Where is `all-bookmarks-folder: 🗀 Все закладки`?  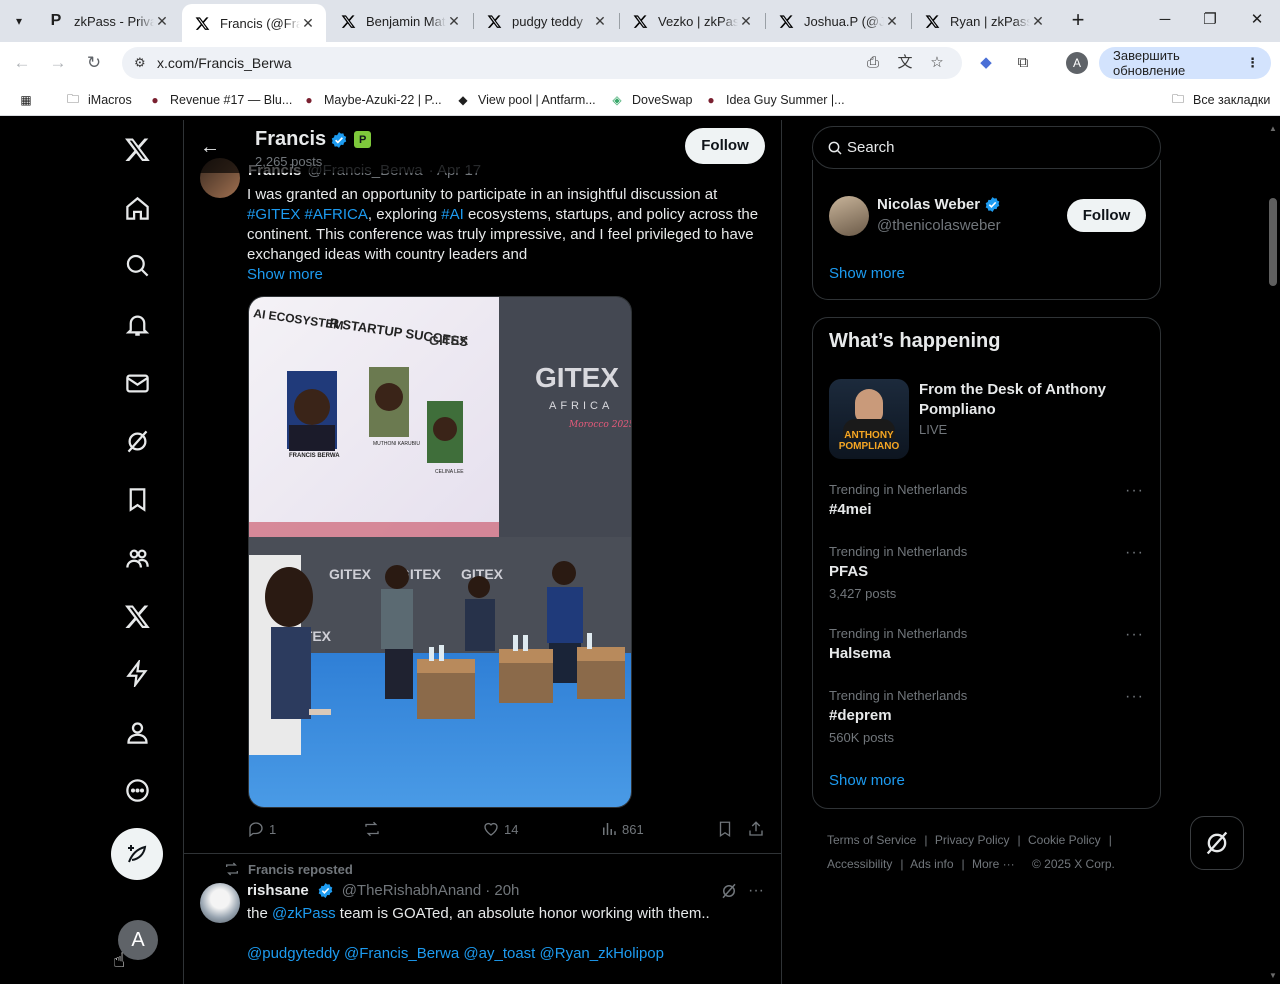 all-bookmarks-folder: 🗀 Все закладки is located at coordinates (1220, 100).